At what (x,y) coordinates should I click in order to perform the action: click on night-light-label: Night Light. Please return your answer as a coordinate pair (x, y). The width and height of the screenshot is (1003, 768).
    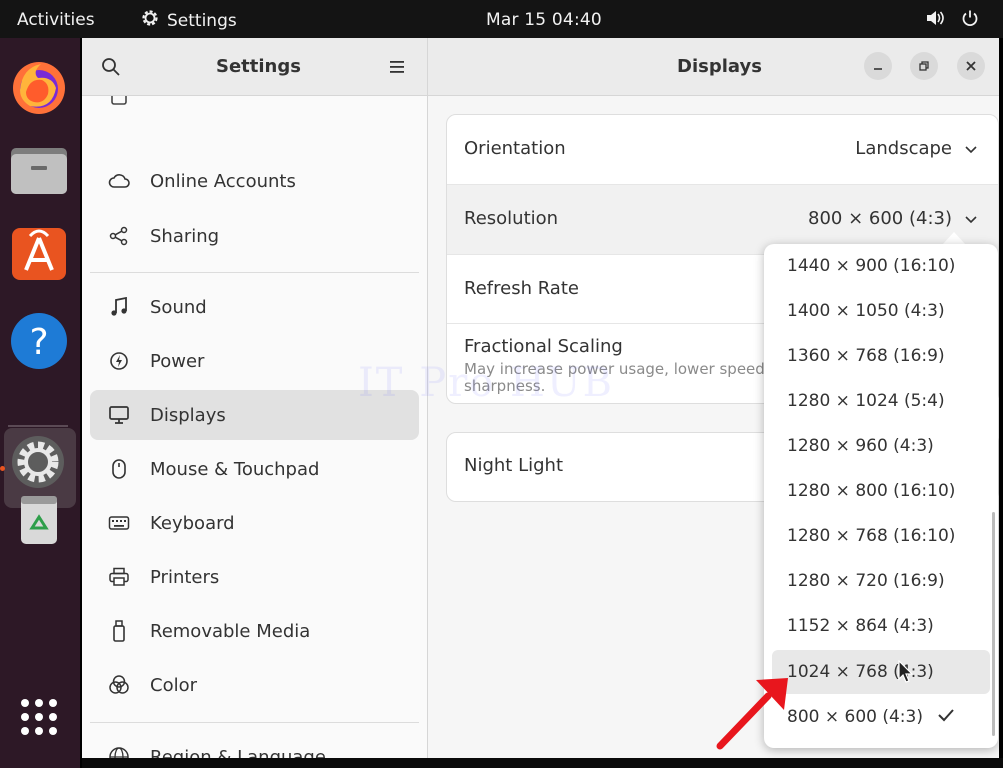
    Looking at the image, I should click on (513, 465).